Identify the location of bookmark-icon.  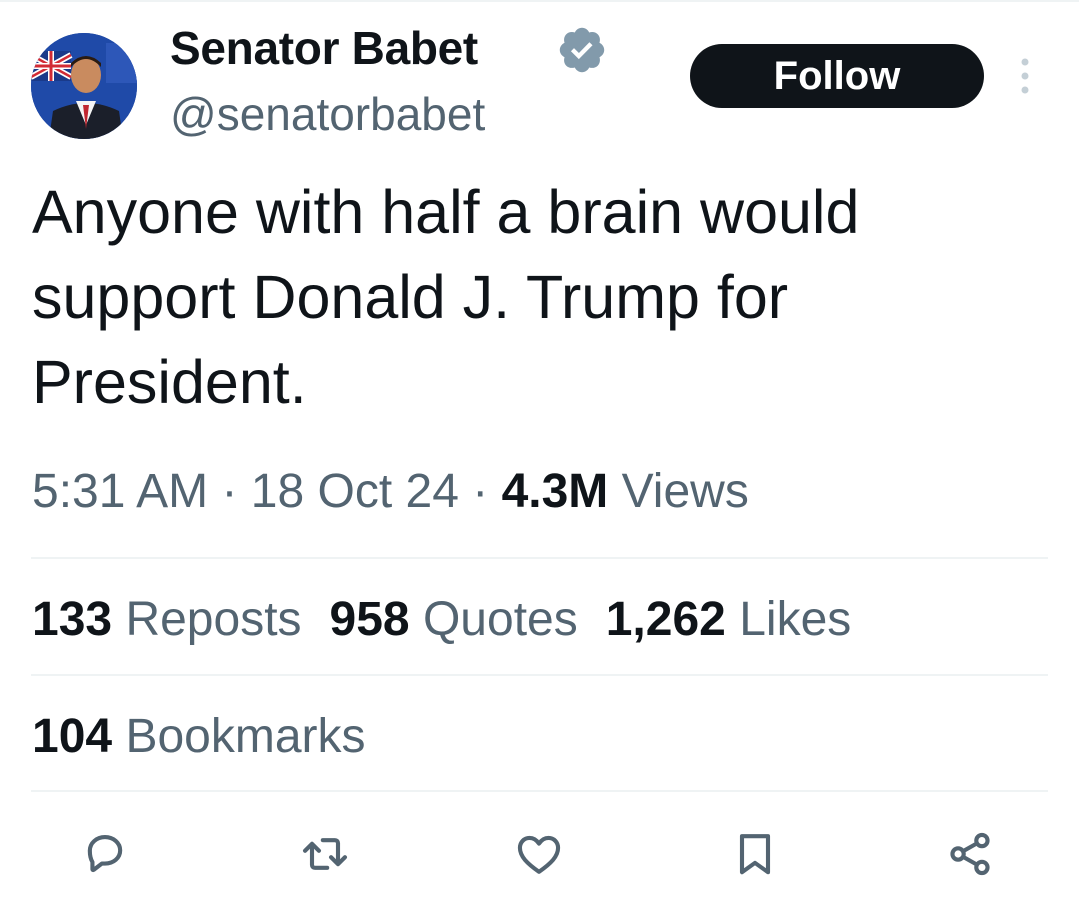
(755, 854).